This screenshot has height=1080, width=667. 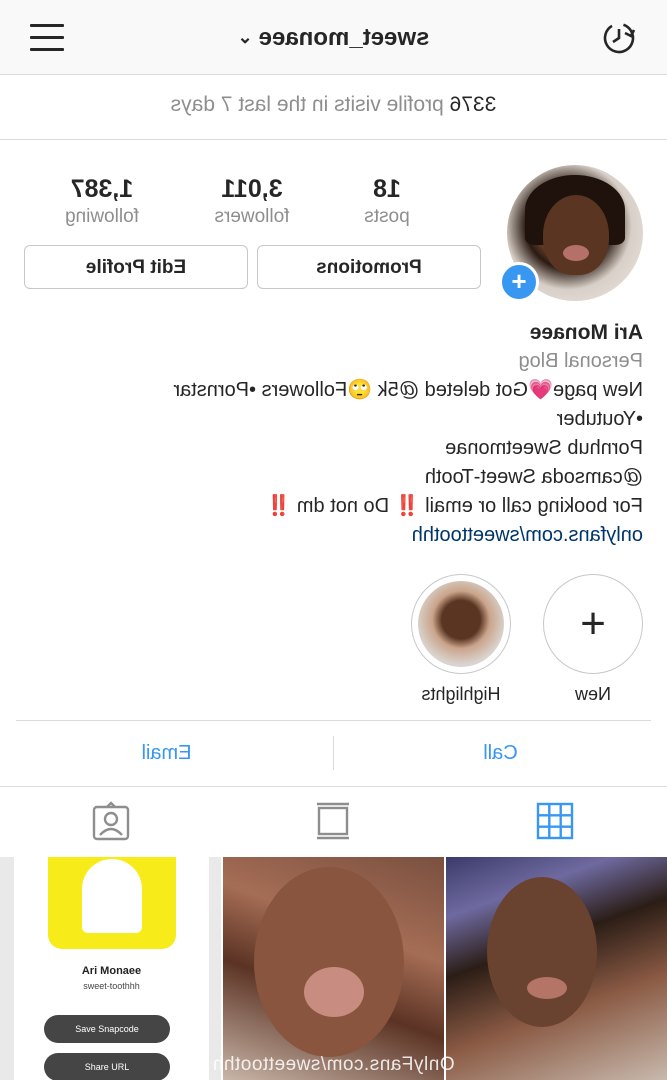 I want to click on bio-line: •Youtuber, so click(x=599, y=419).